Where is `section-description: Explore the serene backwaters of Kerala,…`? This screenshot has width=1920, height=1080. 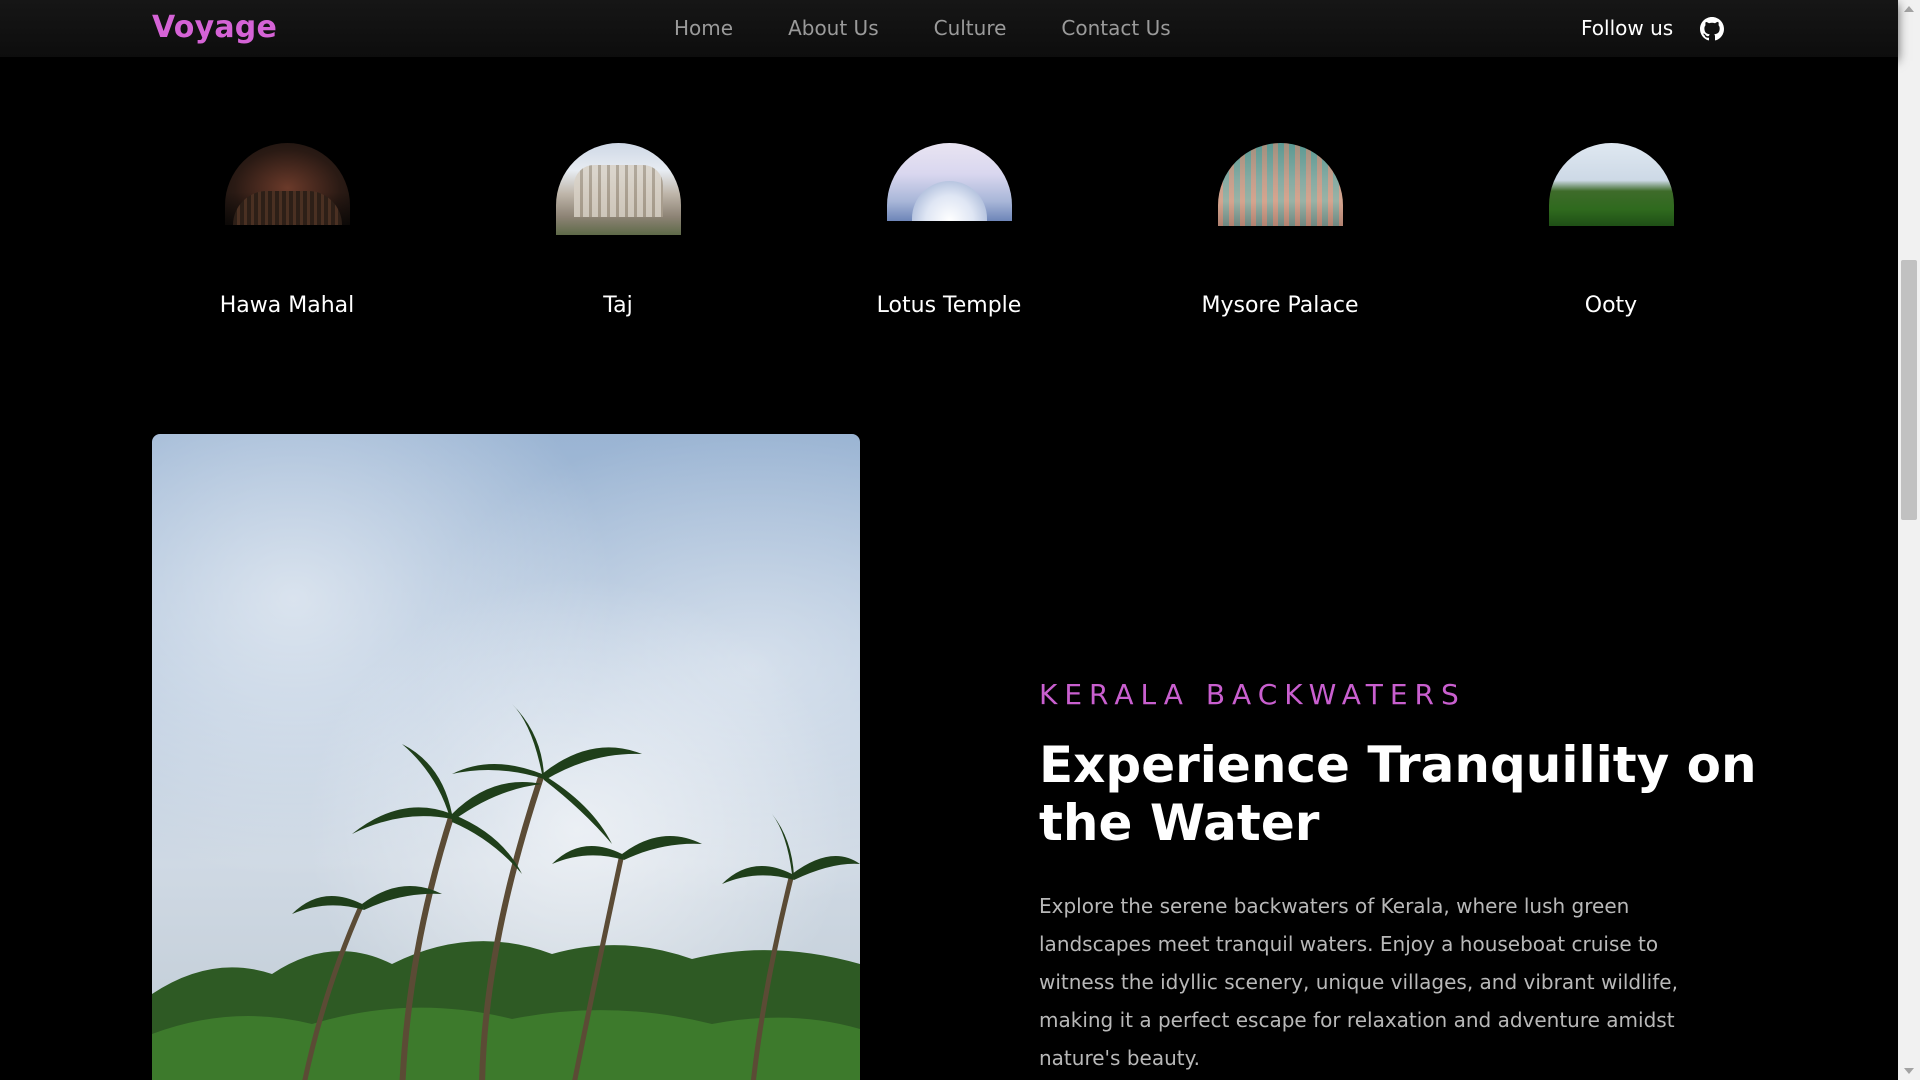 section-description: Explore the serene backwaters of Kerala,… is located at coordinates (1358, 982).